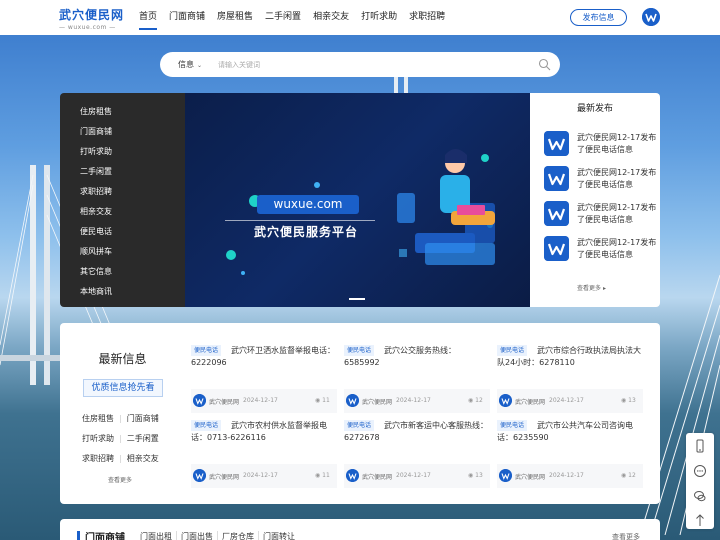 Image resolution: width=720 pixels, height=540 pixels. What do you see at coordinates (122, 234) in the screenshot?
I see `category-item: 便民电话` at bounding box center [122, 234].